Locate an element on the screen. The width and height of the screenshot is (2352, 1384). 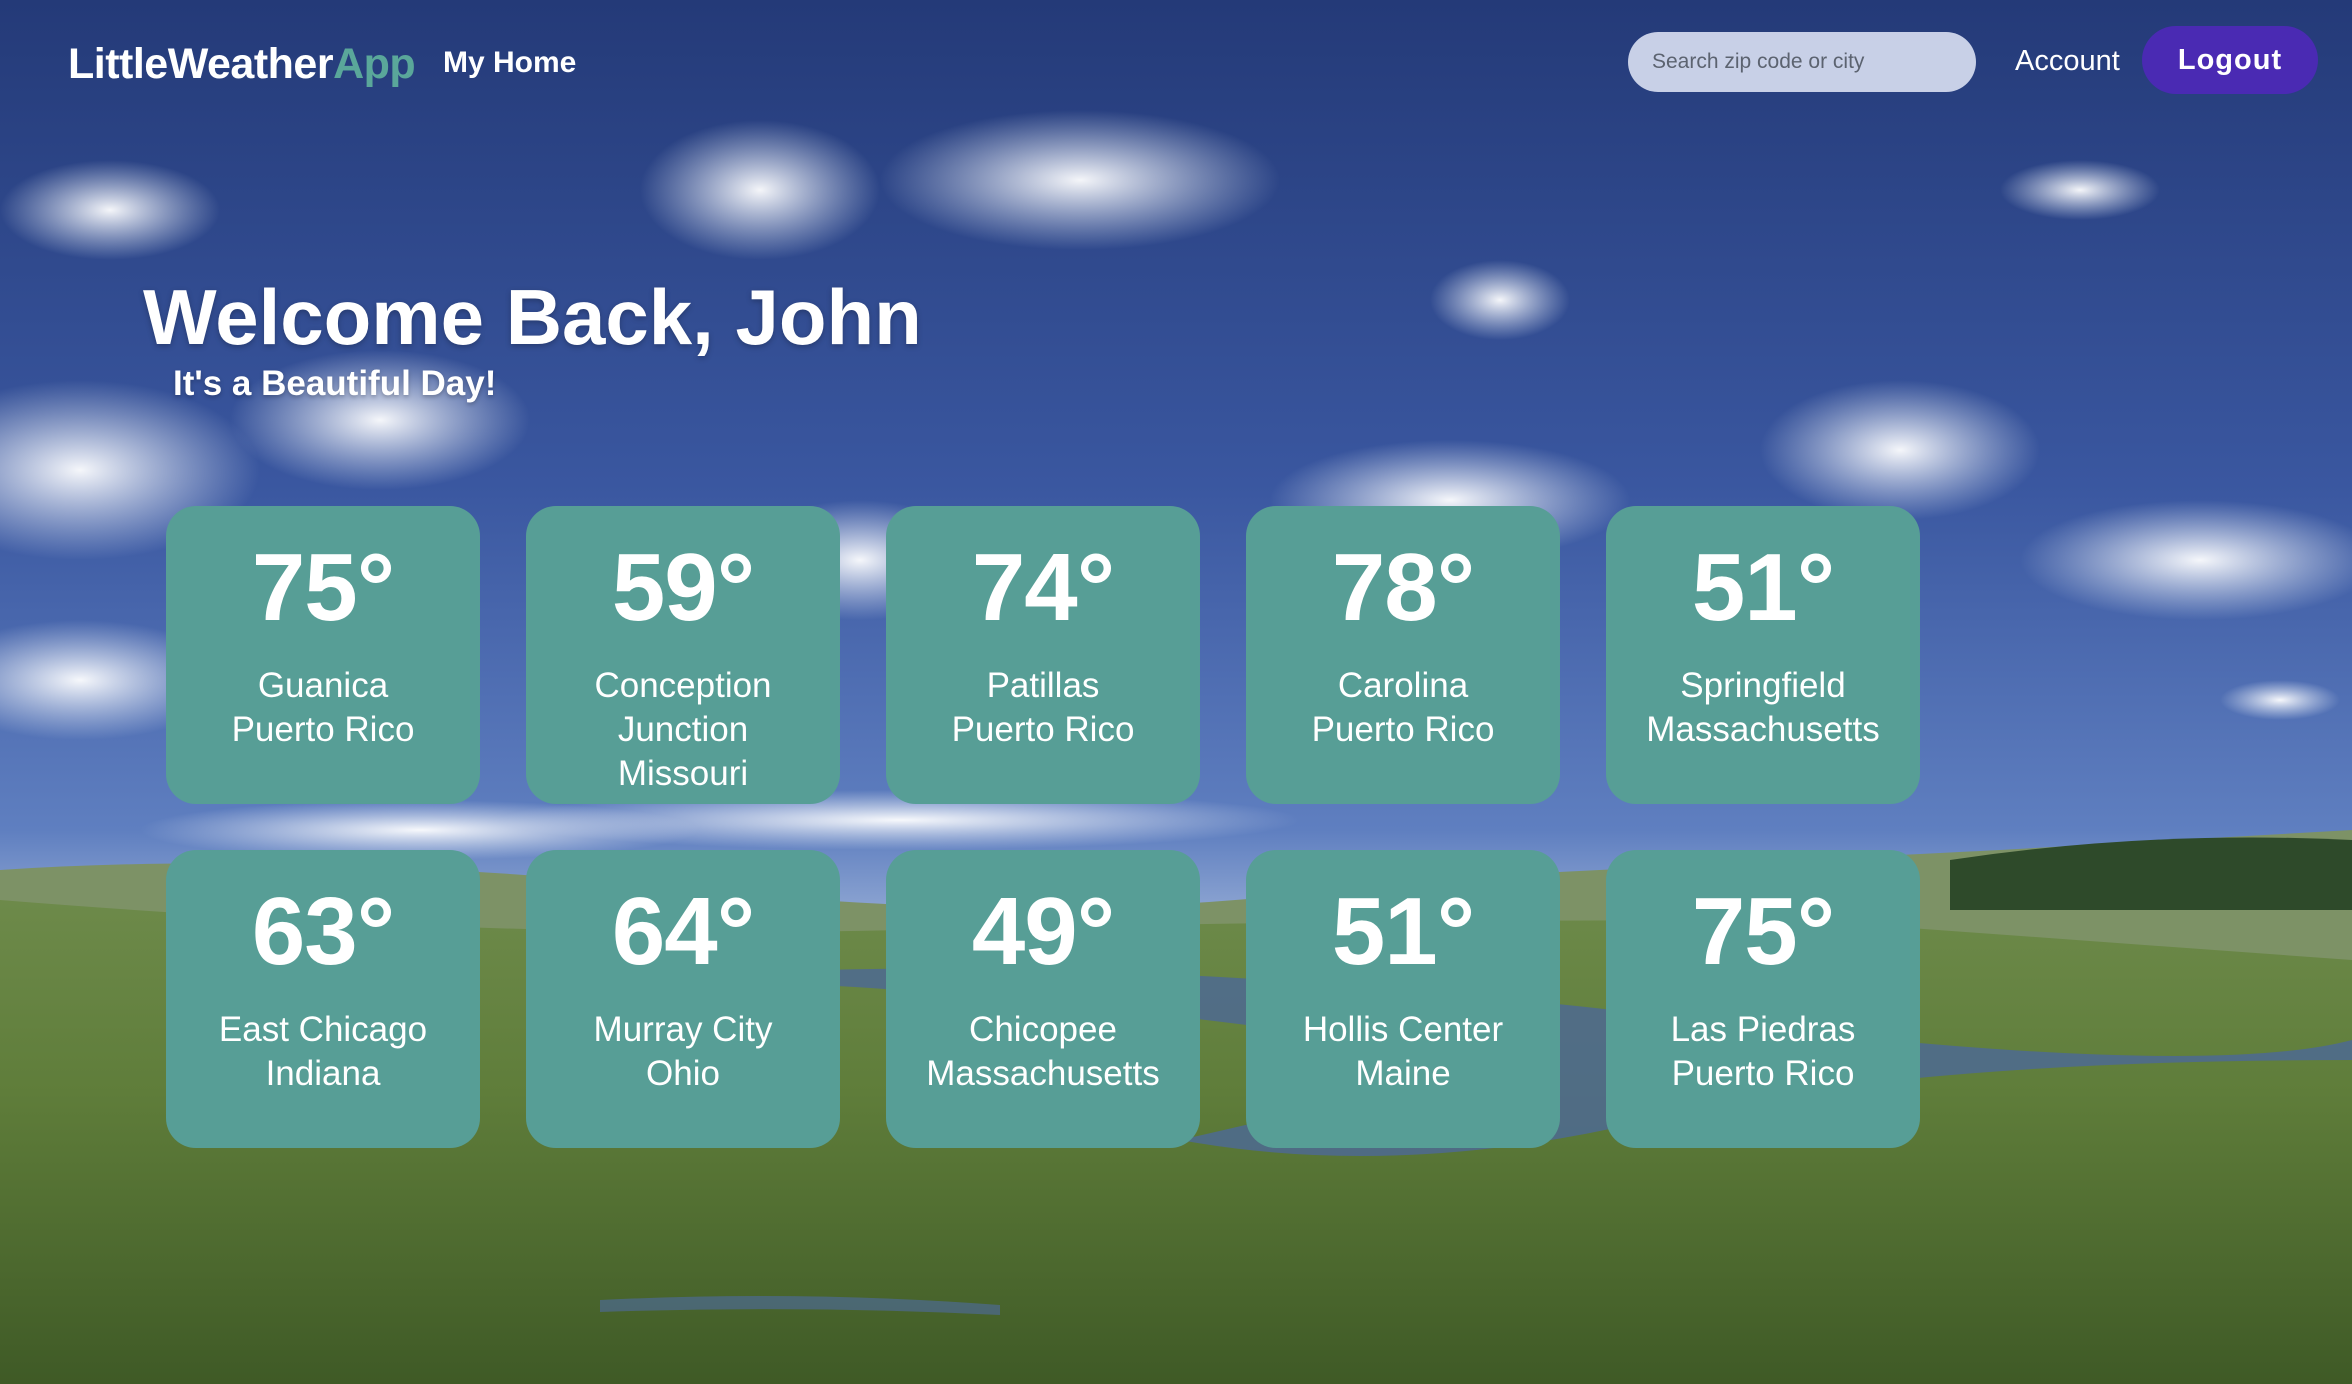
weather-card: 51° Hollis Center Maine is located at coordinates (1403, 999).